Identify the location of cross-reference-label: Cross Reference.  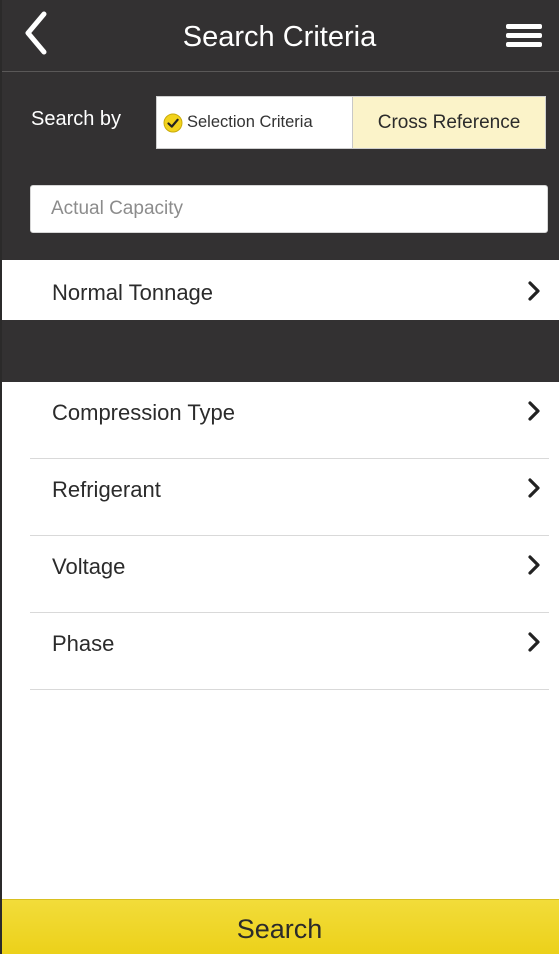
(449, 122).